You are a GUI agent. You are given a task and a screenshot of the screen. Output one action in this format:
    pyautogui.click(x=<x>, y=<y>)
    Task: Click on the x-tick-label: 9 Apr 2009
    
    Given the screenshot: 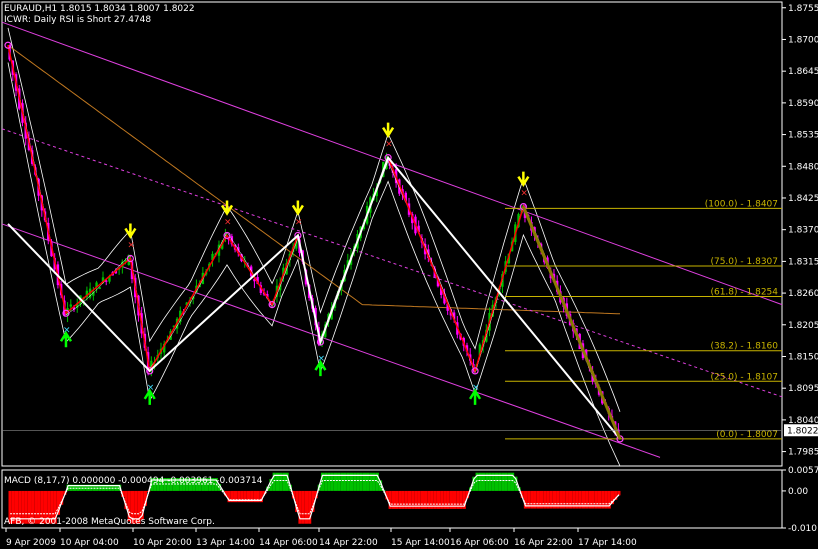 What is the action you would take?
    pyautogui.click(x=31, y=543)
    